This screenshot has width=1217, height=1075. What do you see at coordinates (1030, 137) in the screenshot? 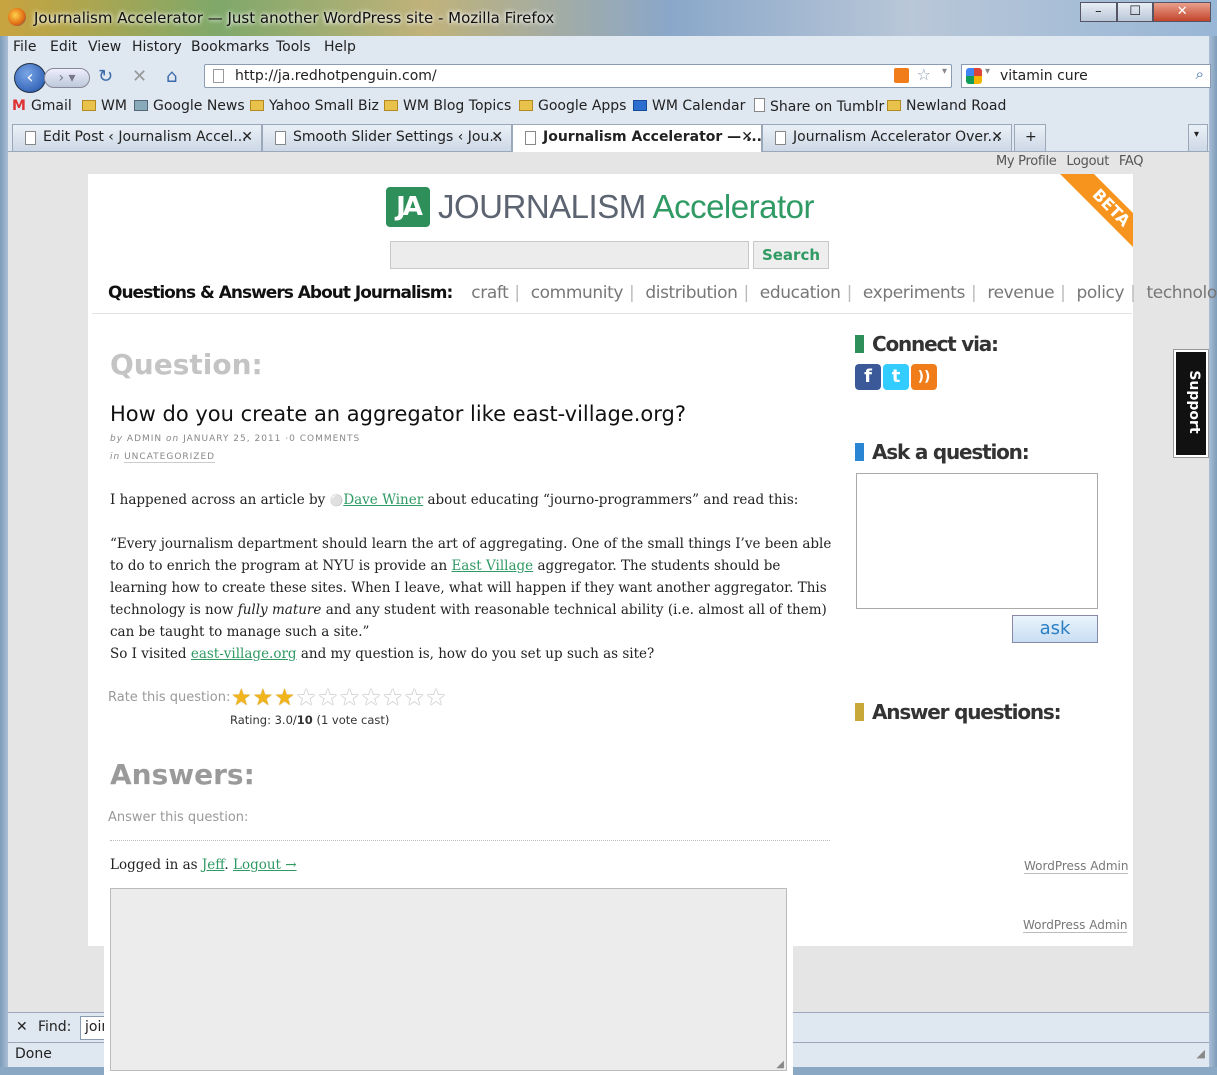
I see `new-tab-button: +` at bounding box center [1030, 137].